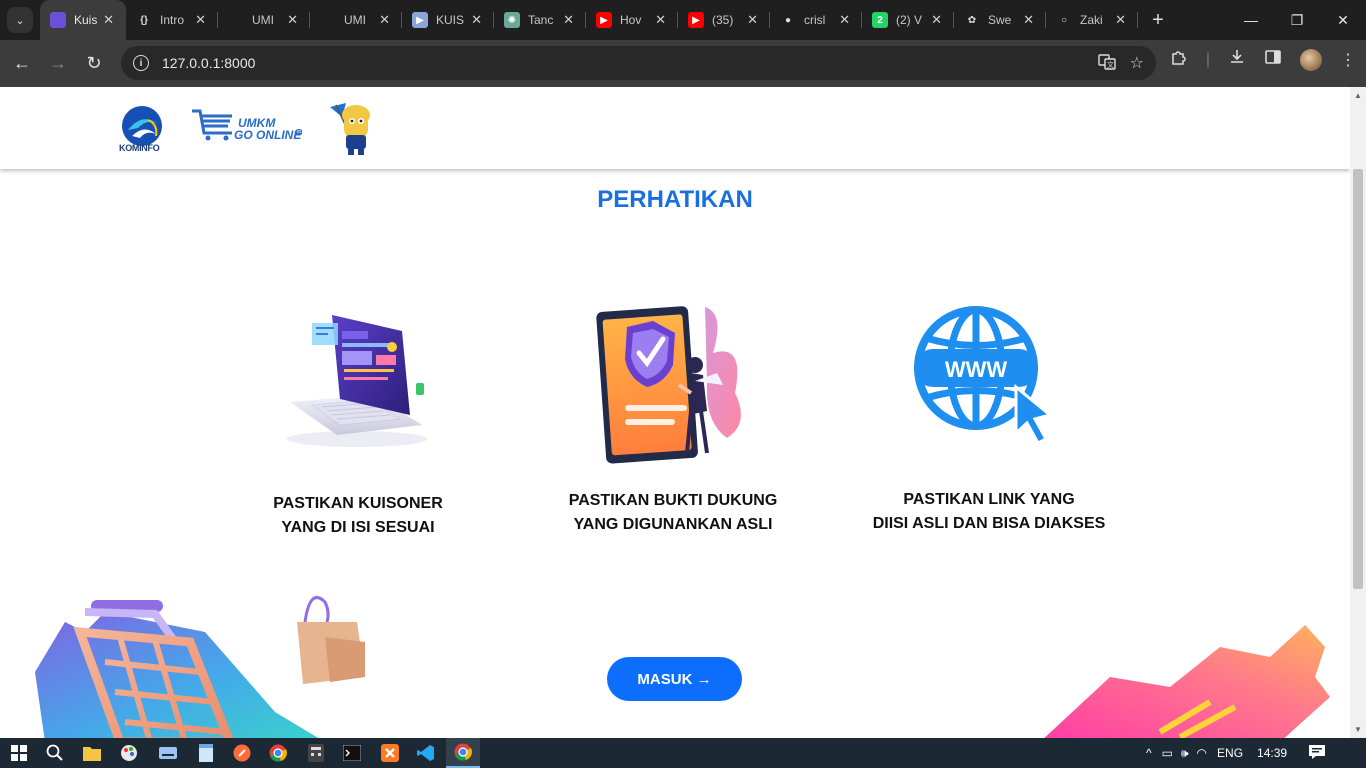 This screenshot has height=768, width=1366. I want to click on wifi-icon: ◠, so click(1202, 753).